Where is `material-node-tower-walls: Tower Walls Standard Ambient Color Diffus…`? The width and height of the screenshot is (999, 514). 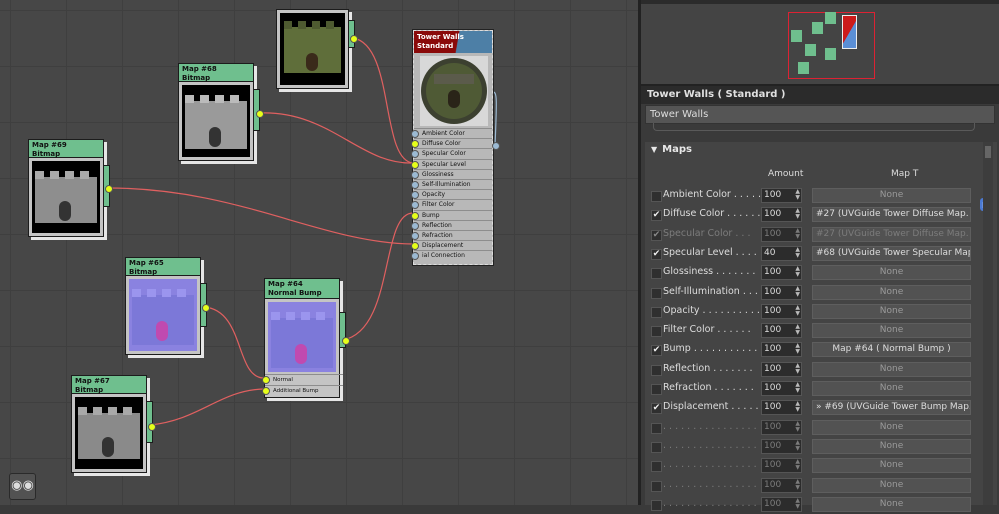 material-node-tower-walls: Tower Walls Standard Ambient Color Diffus… is located at coordinates (455, 147).